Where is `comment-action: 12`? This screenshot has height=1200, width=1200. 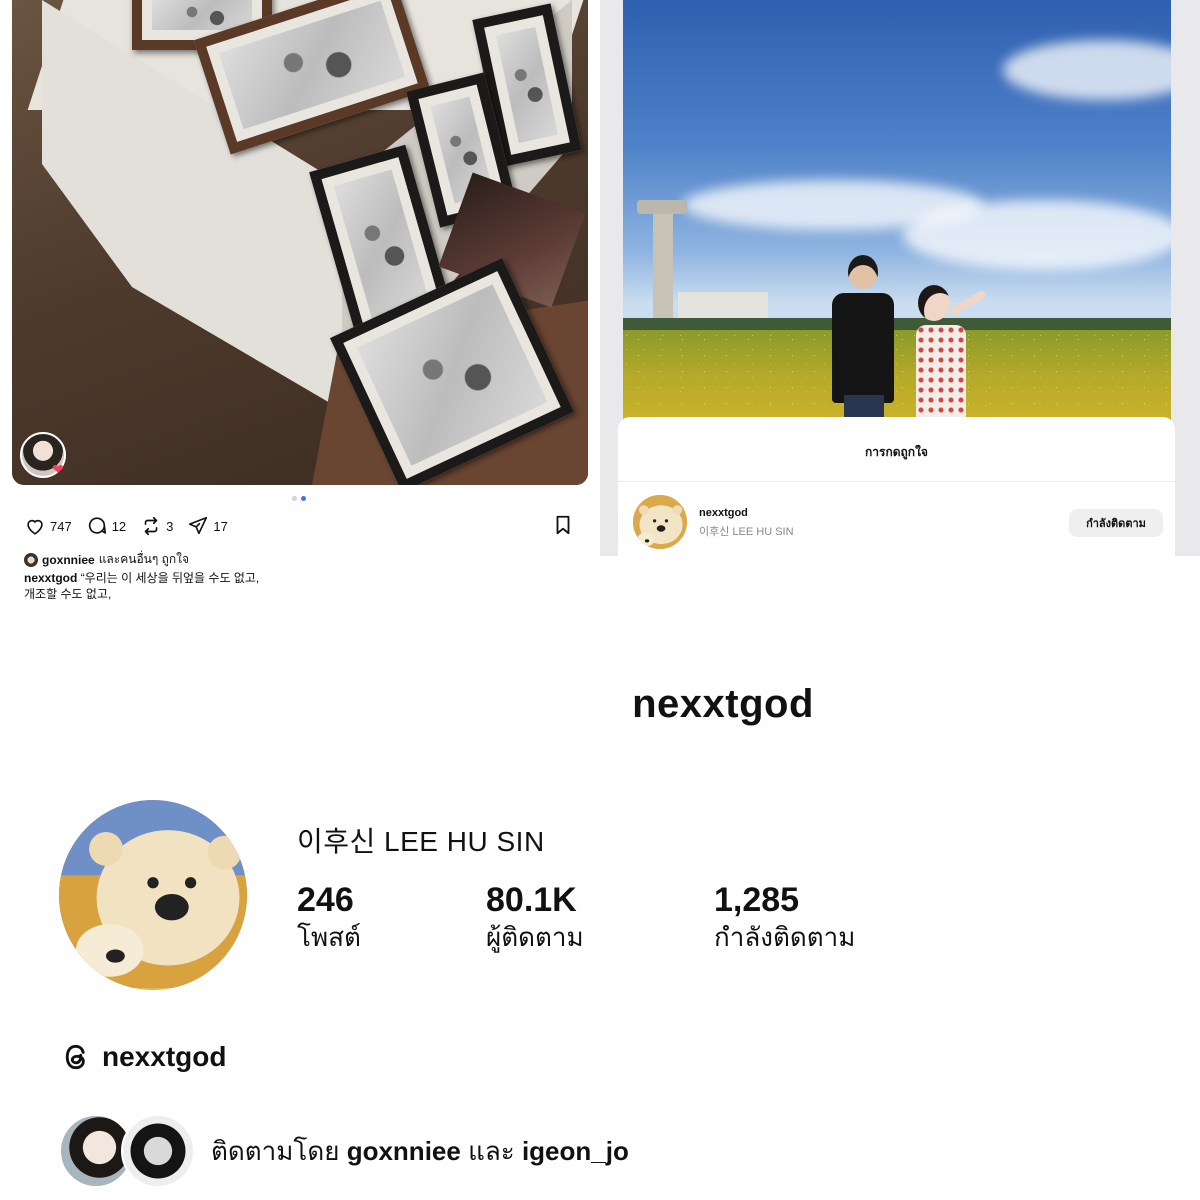 comment-action: 12 is located at coordinates (106, 526).